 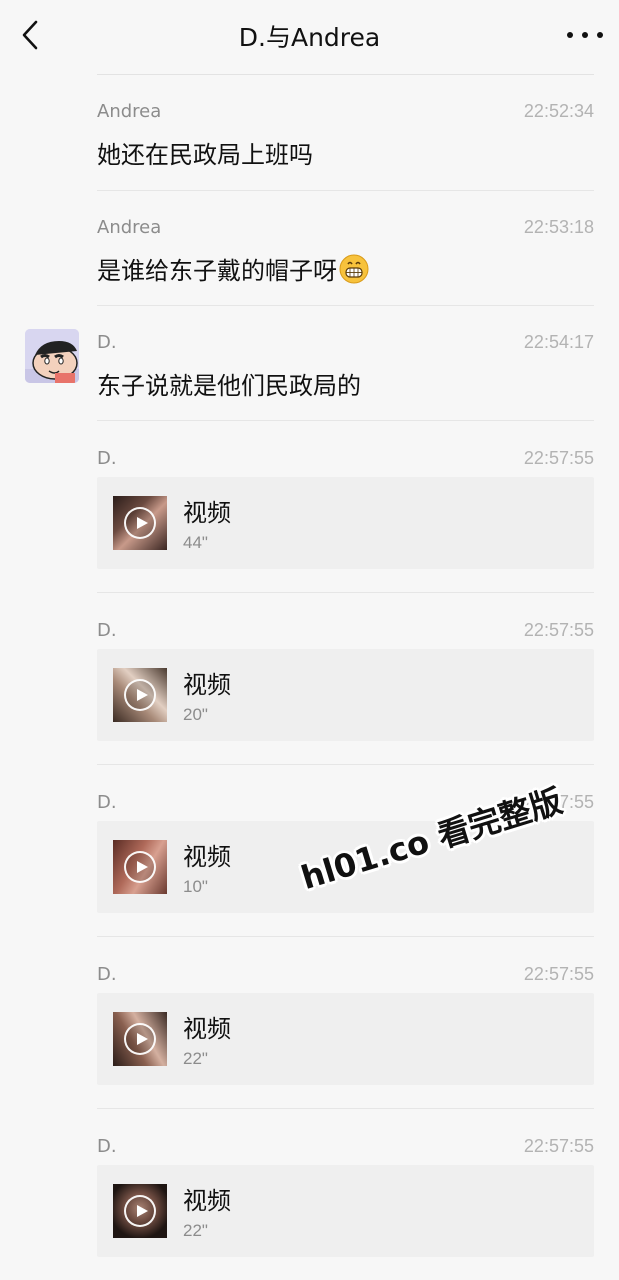 What do you see at coordinates (585, 35) in the screenshot?
I see `more-button` at bounding box center [585, 35].